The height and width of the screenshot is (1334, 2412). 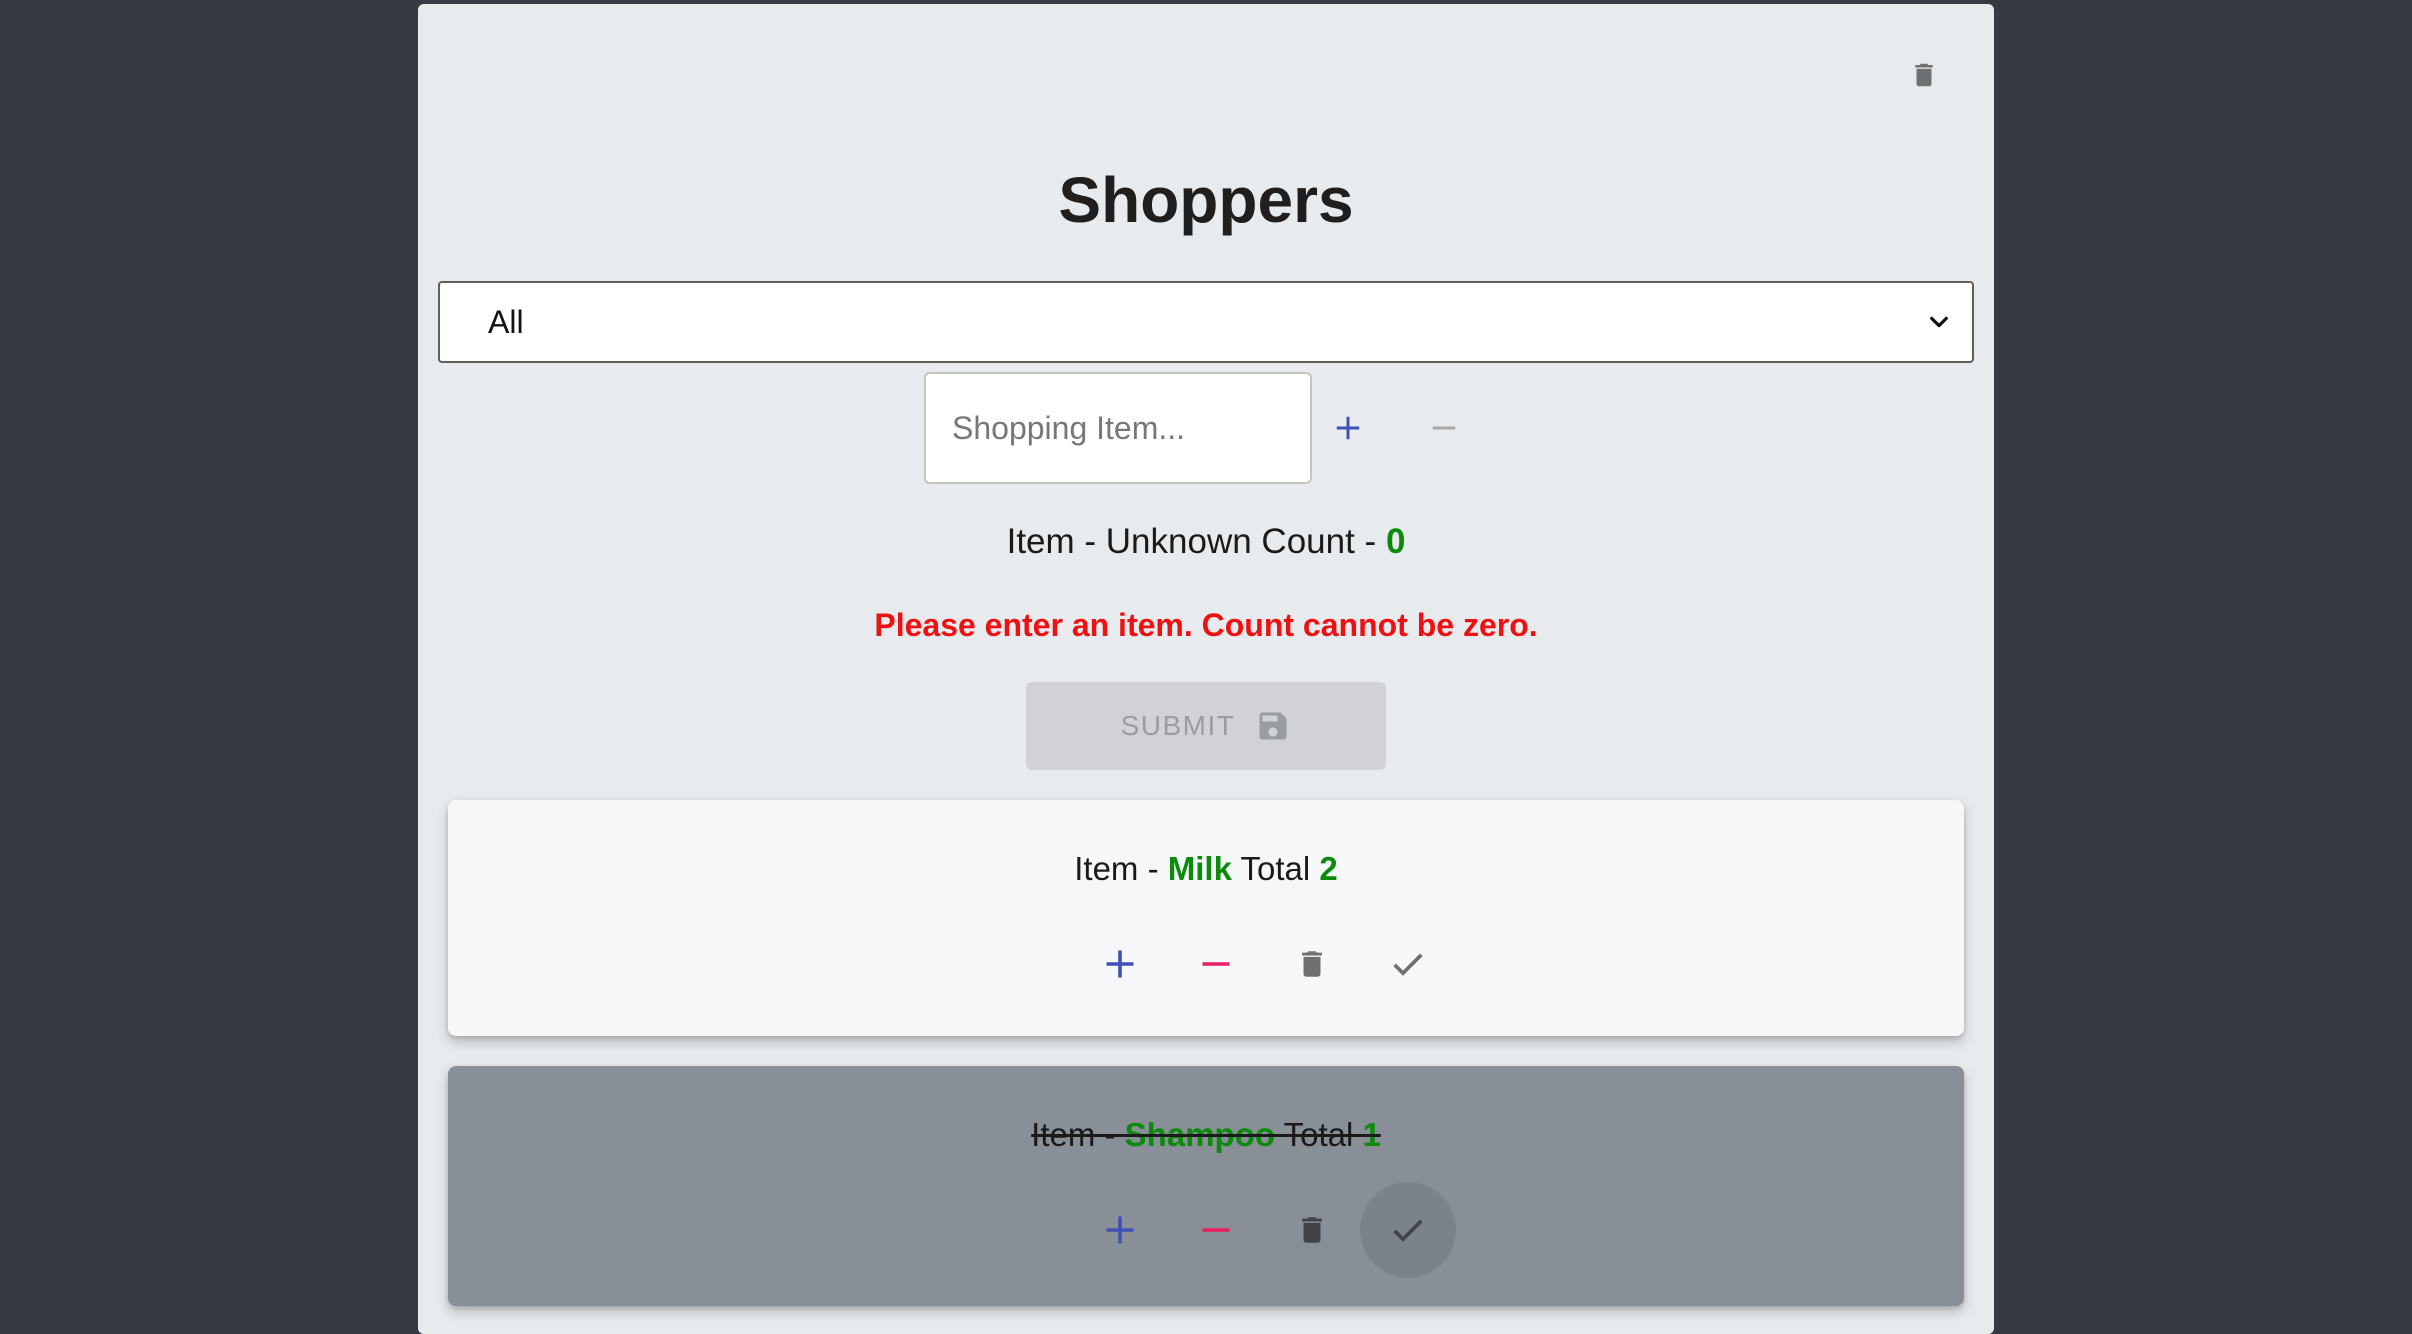 I want to click on shopping-item-card-milk: Item - Milk Total 2, so click(x=1206, y=918).